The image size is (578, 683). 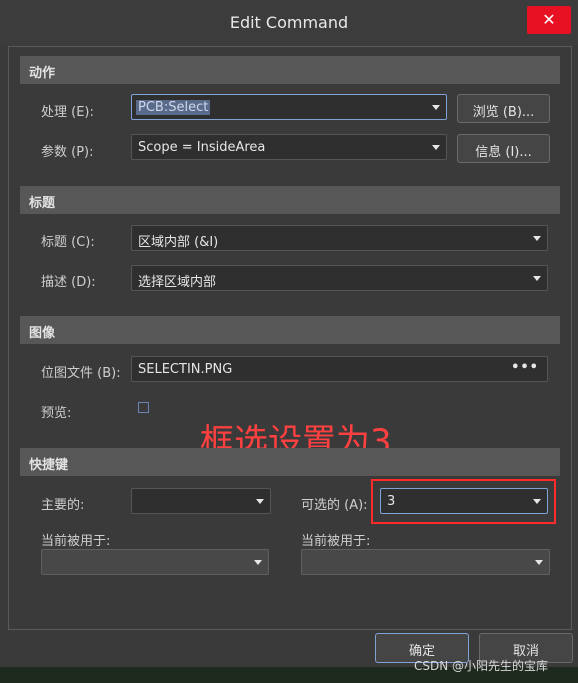 What do you see at coordinates (42, 203) in the screenshot?
I see `section-caption-title: 标题` at bounding box center [42, 203].